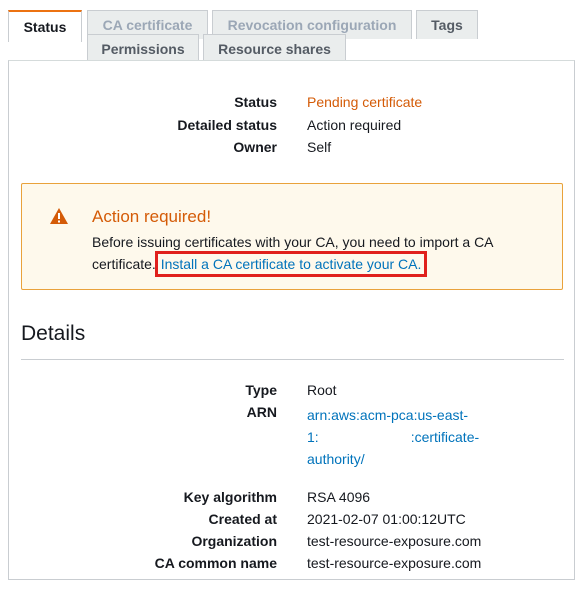 This screenshot has width=581, height=597. I want to click on detailed-status-value: Action required, so click(354, 125).